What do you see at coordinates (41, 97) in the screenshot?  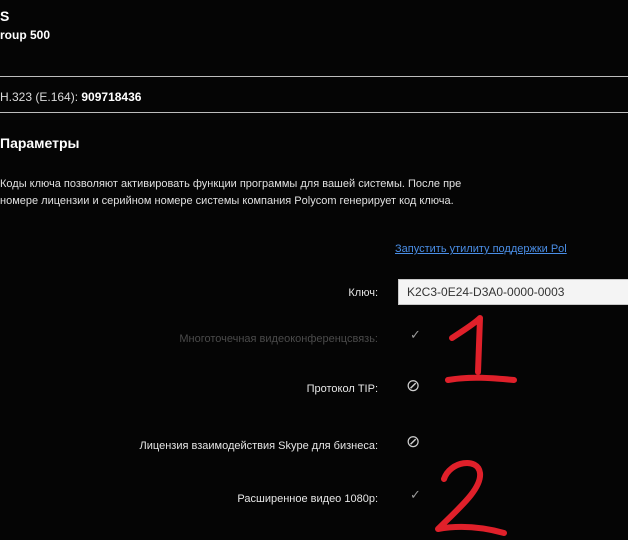 I see `h323-label: H.323 (E.164):` at bounding box center [41, 97].